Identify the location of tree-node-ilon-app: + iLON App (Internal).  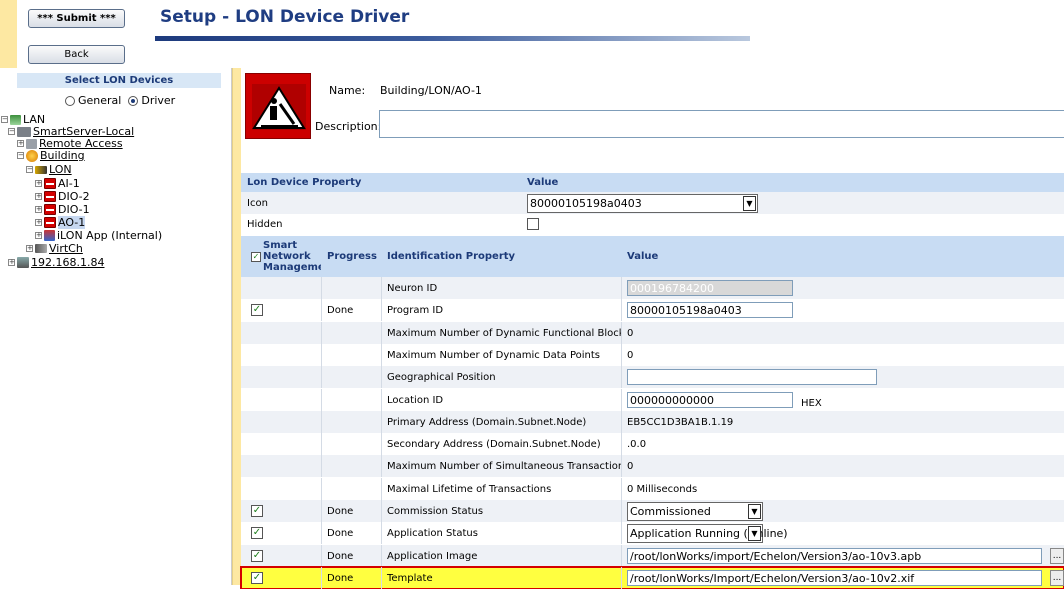
(98, 235).